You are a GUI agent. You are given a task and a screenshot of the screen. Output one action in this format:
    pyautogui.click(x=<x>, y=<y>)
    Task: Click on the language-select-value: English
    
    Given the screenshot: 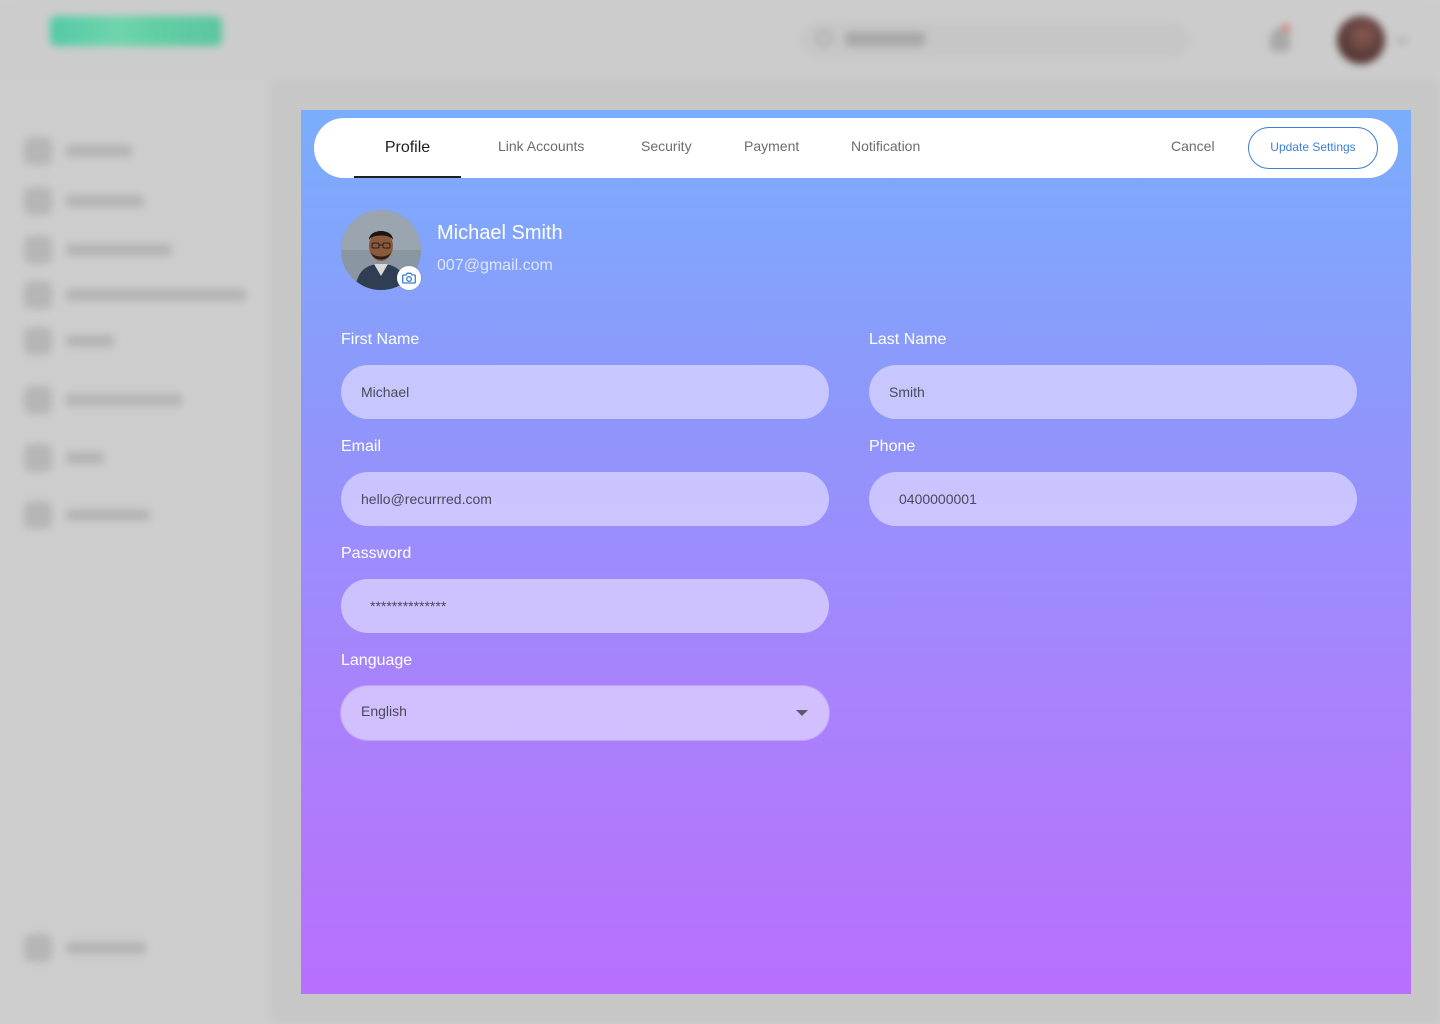 What is the action you would take?
    pyautogui.click(x=384, y=711)
    